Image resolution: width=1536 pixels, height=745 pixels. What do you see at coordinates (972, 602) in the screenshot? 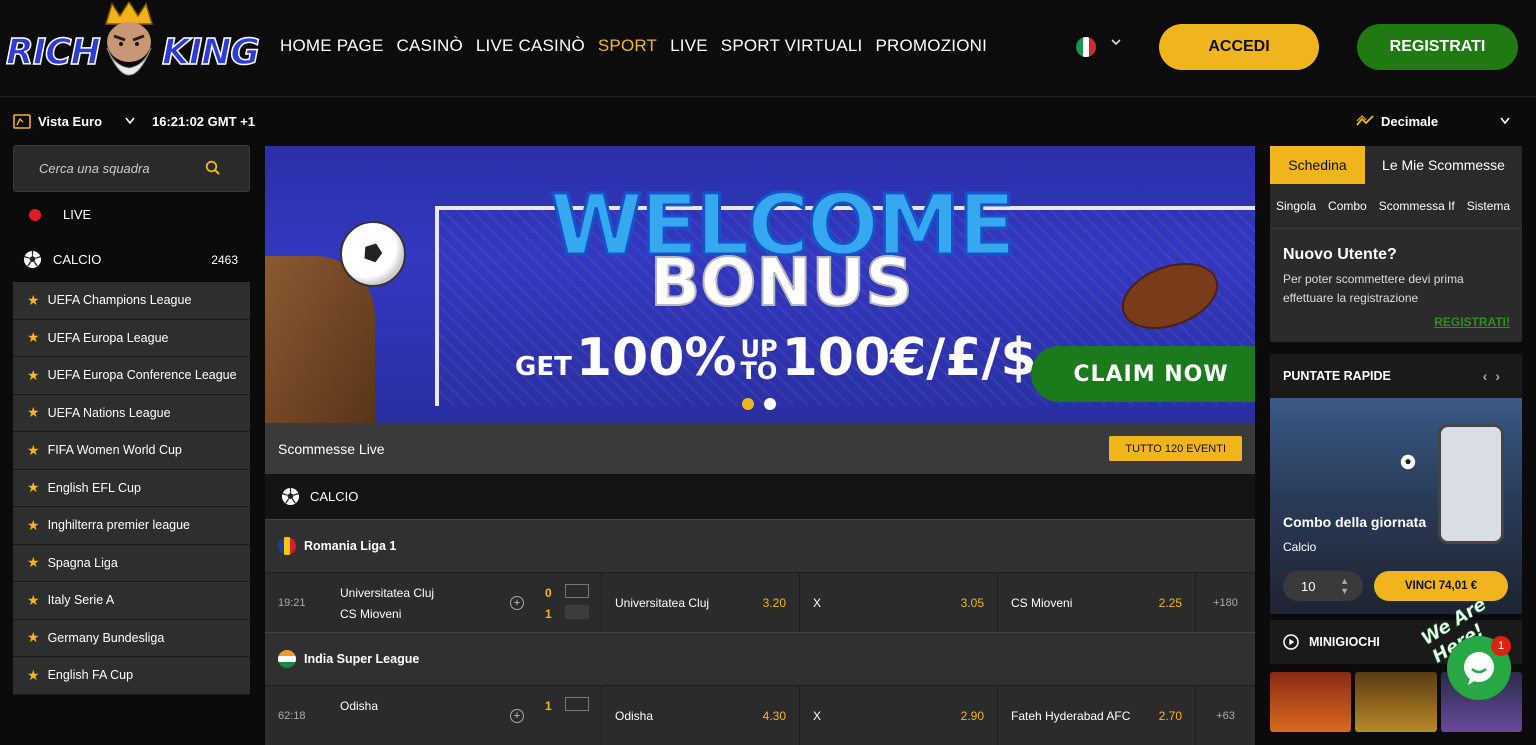
I see `odd-value: 3.05` at bounding box center [972, 602].